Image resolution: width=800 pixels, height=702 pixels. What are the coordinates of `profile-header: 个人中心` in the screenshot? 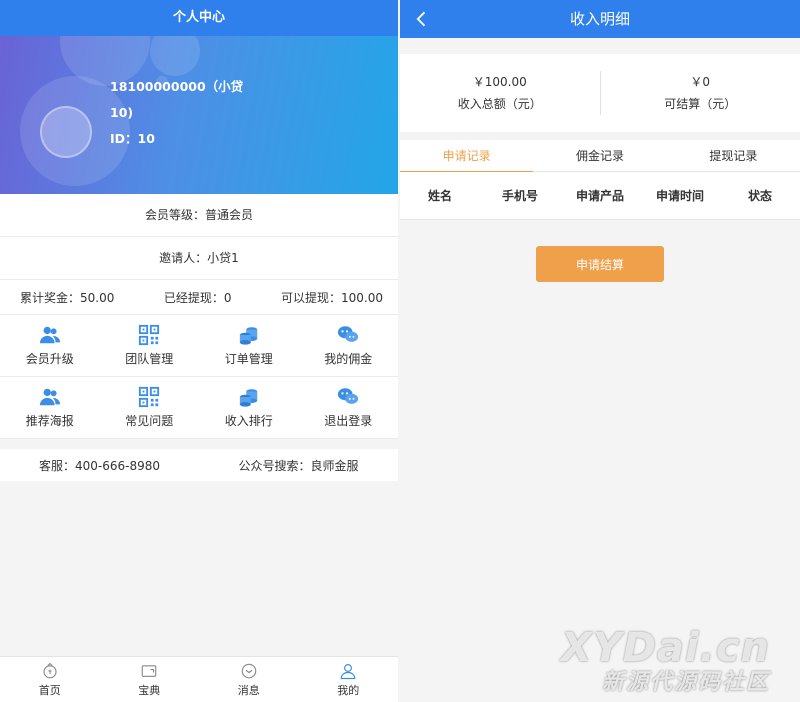 It's located at (199, 18).